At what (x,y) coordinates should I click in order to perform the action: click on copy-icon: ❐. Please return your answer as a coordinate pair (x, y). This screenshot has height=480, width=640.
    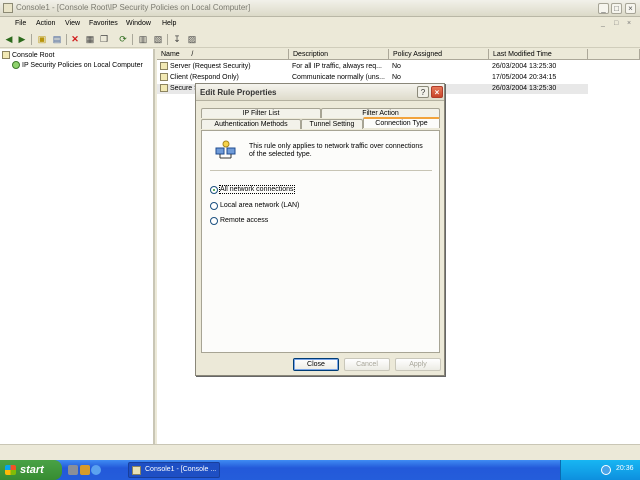
    Looking at the image, I should click on (104, 39).